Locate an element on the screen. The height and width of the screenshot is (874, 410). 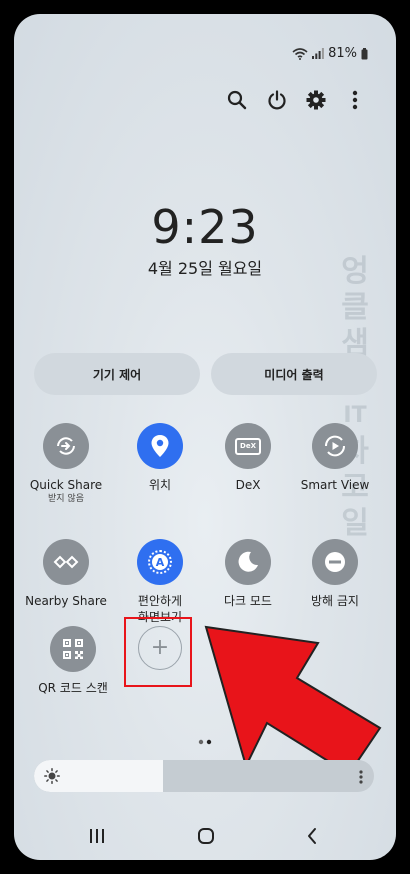
quick-share-label: Quick Share is located at coordinates (66, 485).